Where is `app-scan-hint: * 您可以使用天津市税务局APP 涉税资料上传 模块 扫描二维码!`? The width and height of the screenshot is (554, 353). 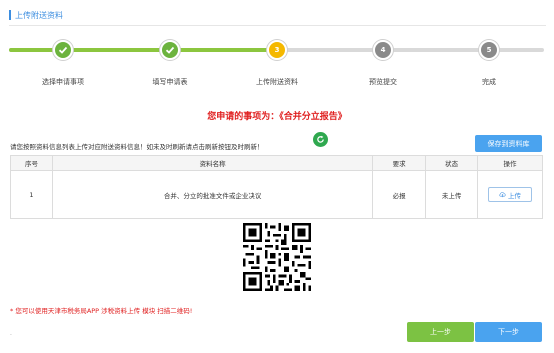 app-scan-hint: * 您可以使用天津市税务局APP 涉税资料上传 模块 扫描二维码! is located at coordinates (101, 311).